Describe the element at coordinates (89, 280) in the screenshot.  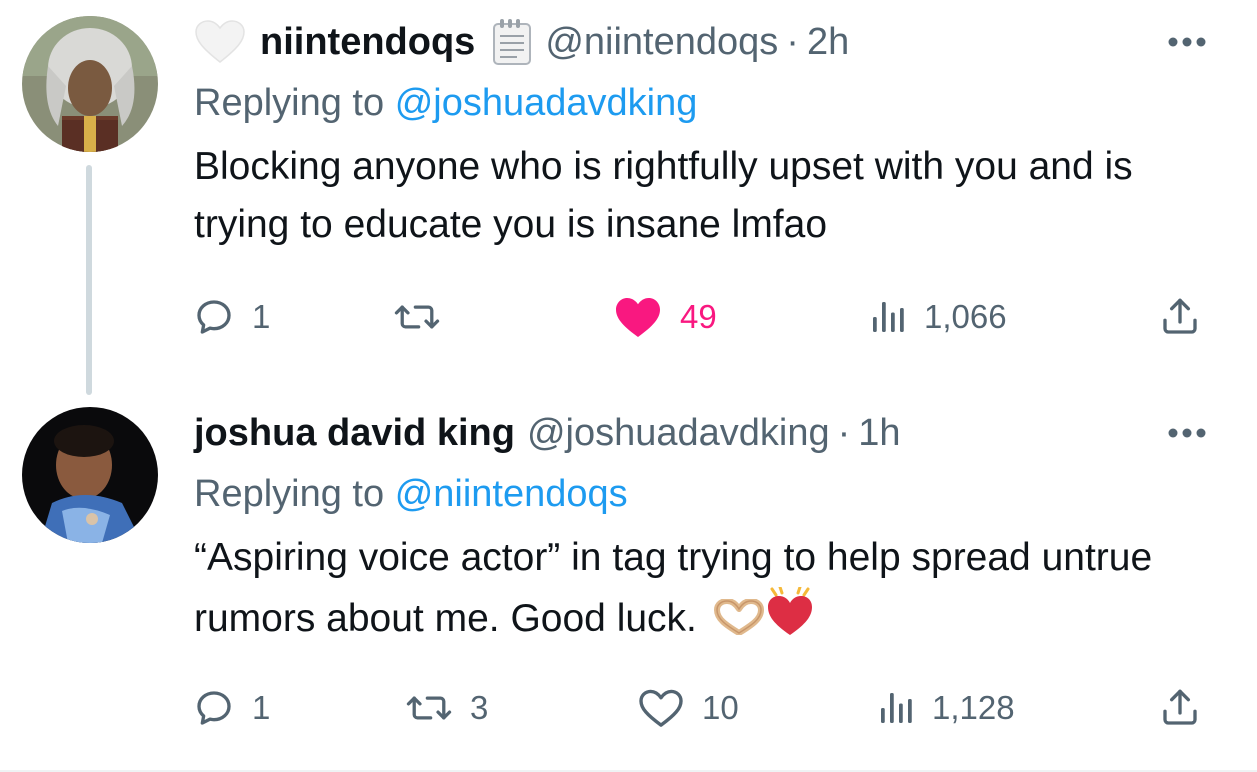
I see `thread-line` at that location.